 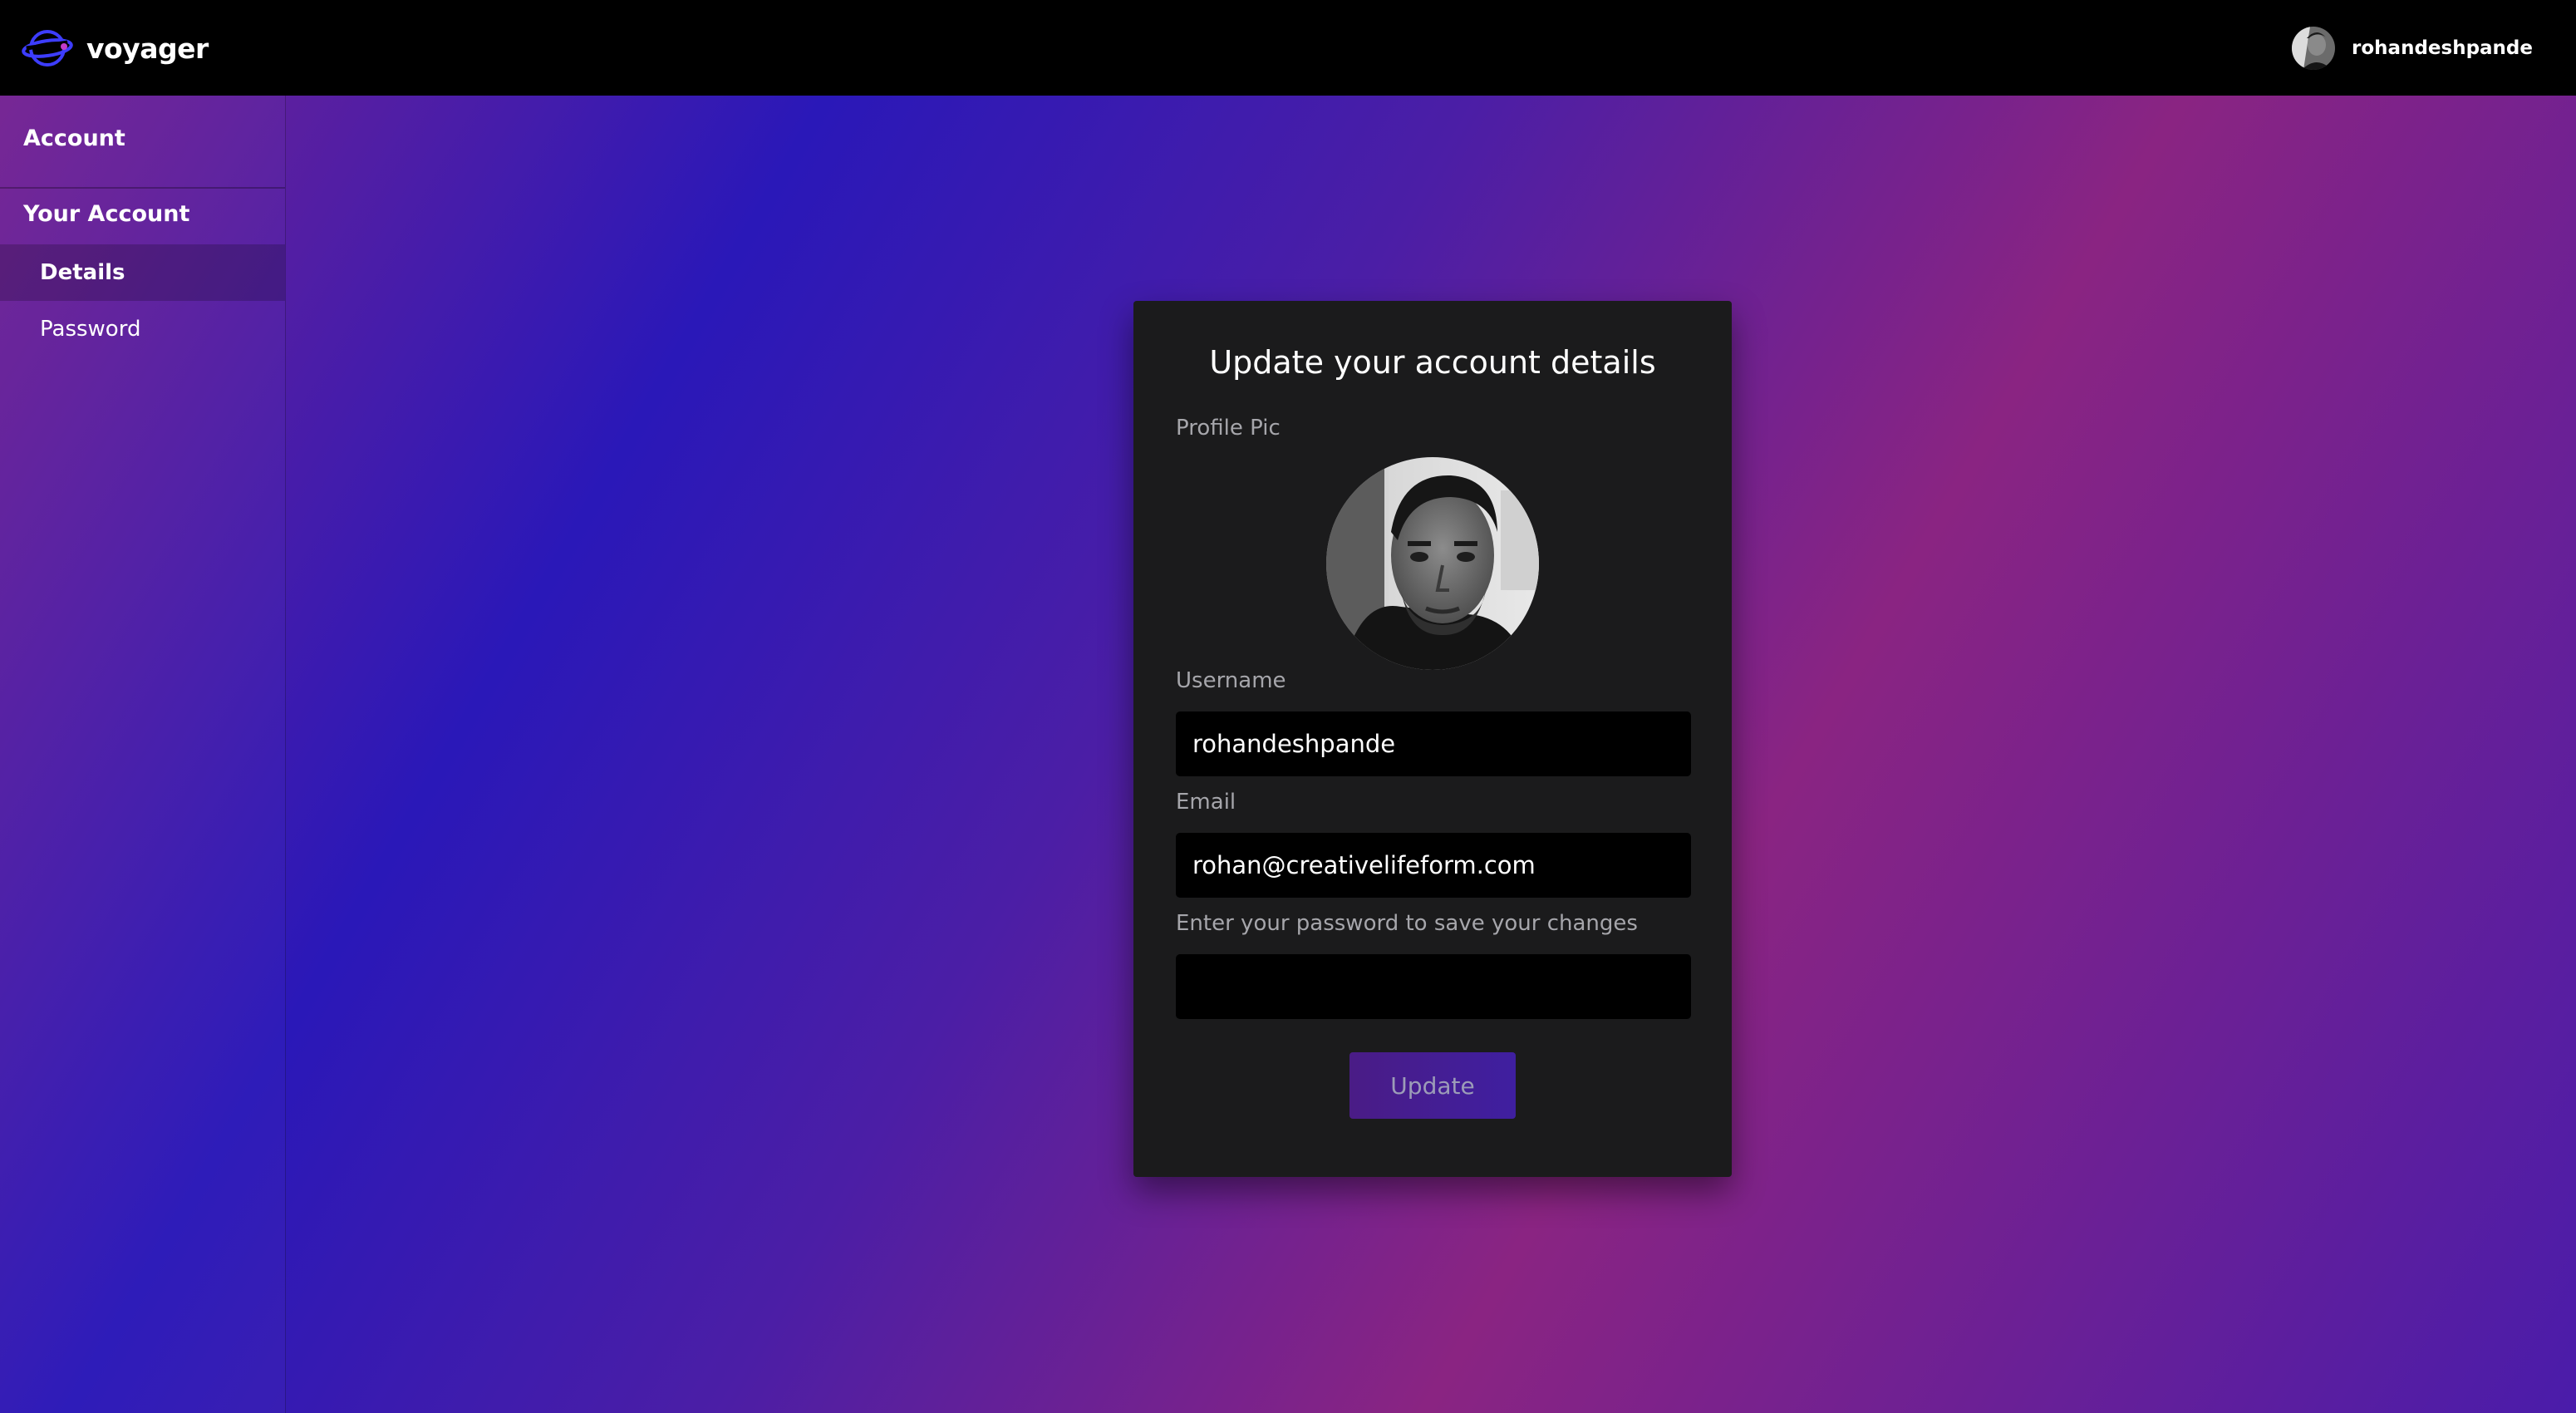 I want to click on brand-logo: voyager, so click(x=115, y=48).